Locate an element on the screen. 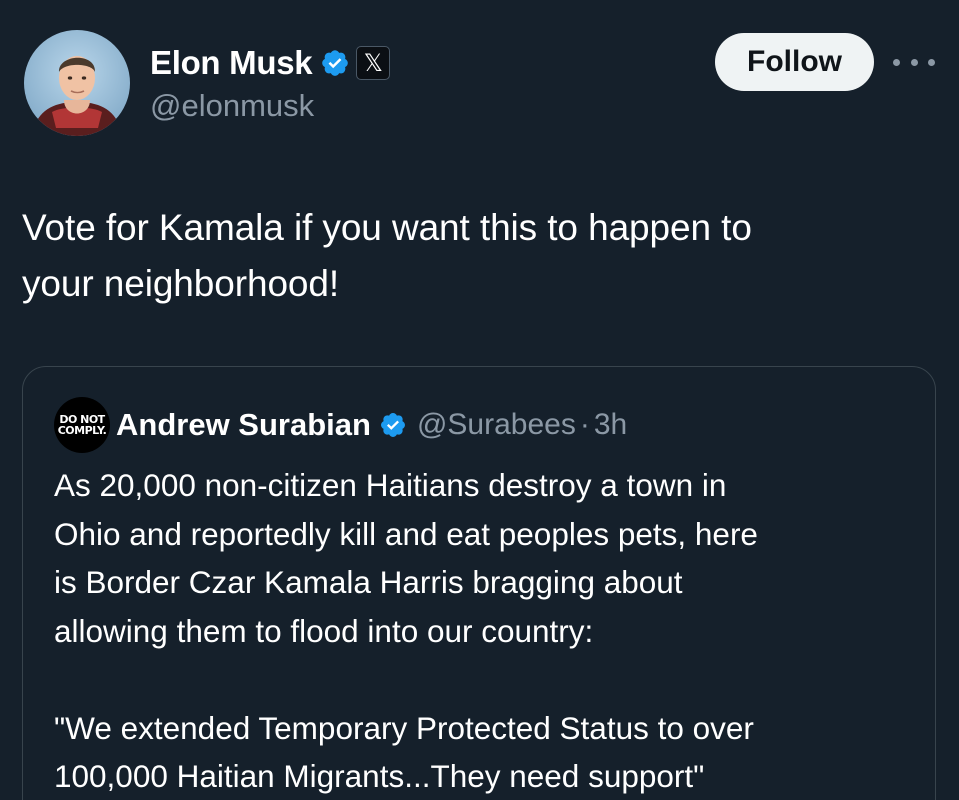  author-name: Elon Musk is located at coordinates (231, 63).